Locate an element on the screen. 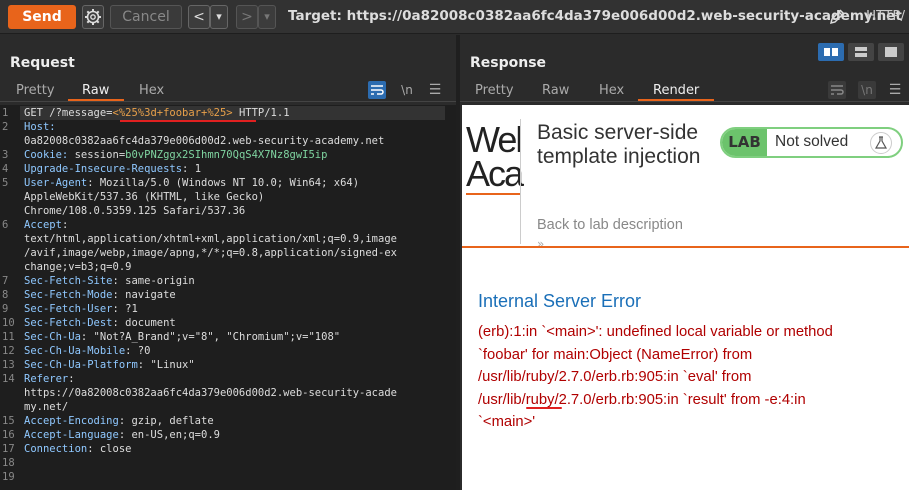 This screenshot has height=490, width=909. rows-icon is located at coordinates (861, 52).